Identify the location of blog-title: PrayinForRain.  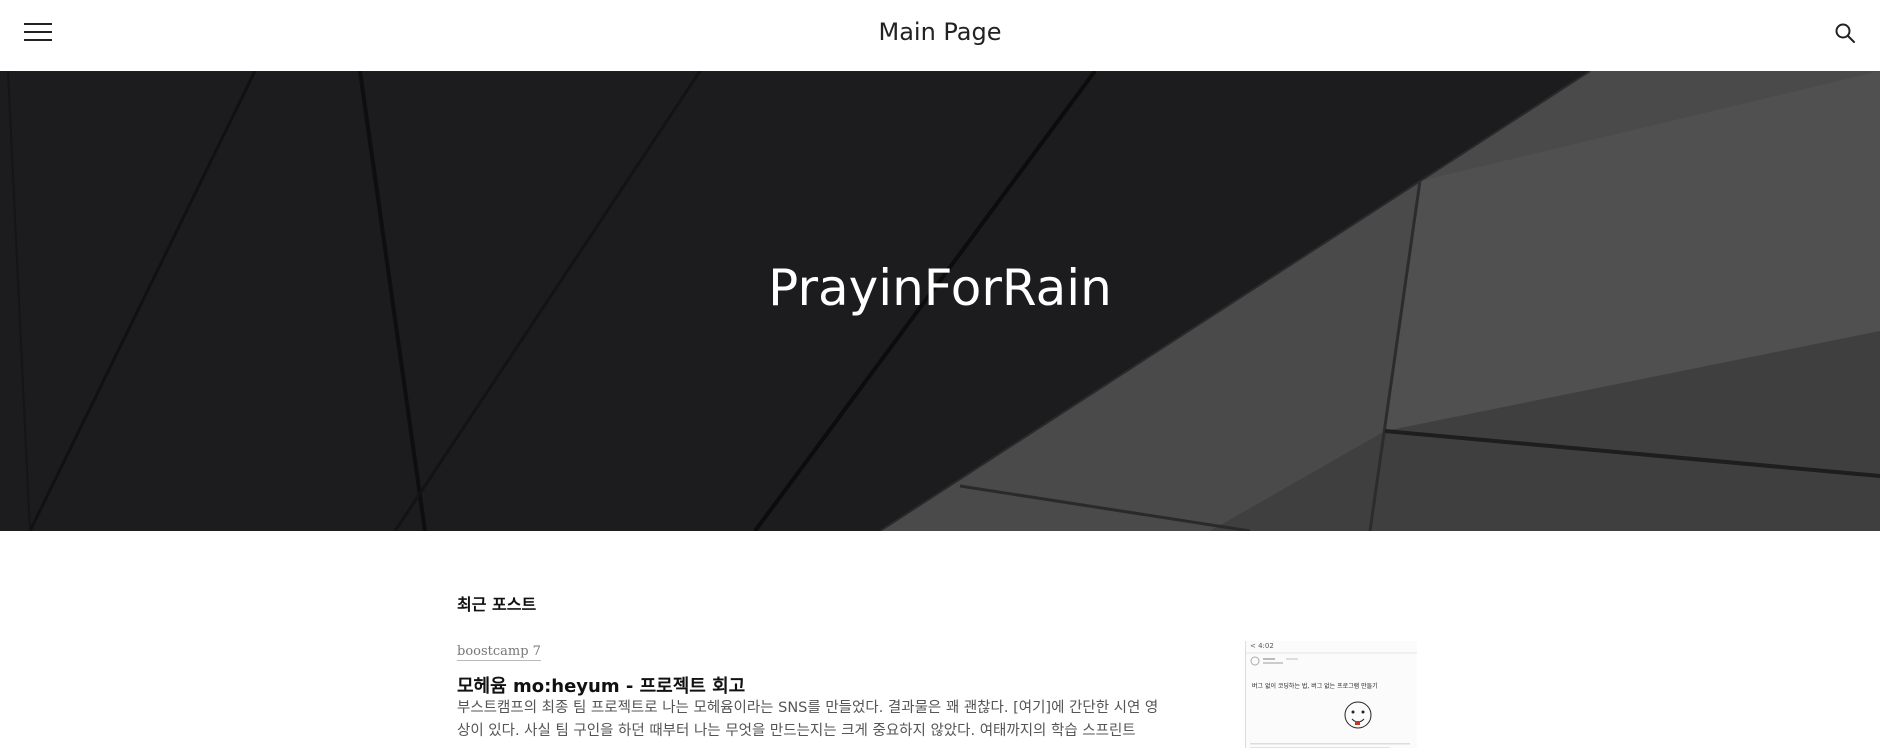
(940, 288).